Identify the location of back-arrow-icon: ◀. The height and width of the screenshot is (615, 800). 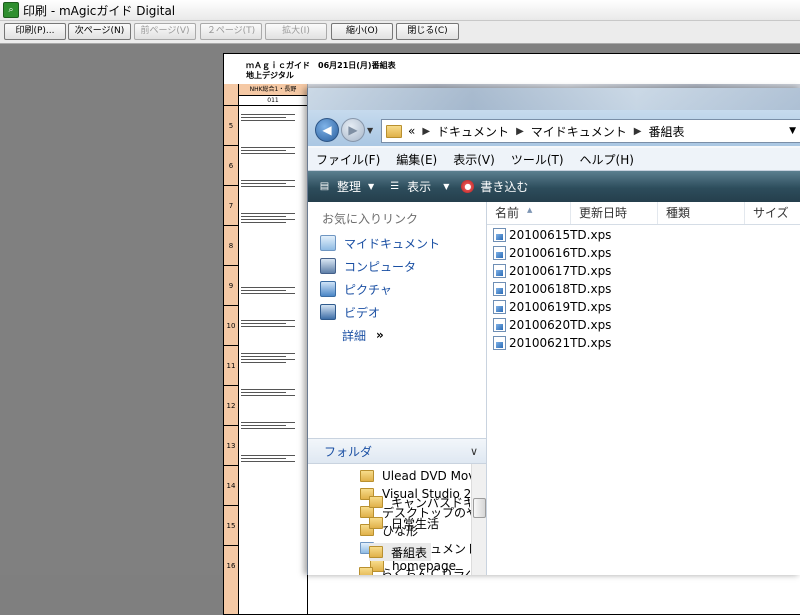
(327, 130).